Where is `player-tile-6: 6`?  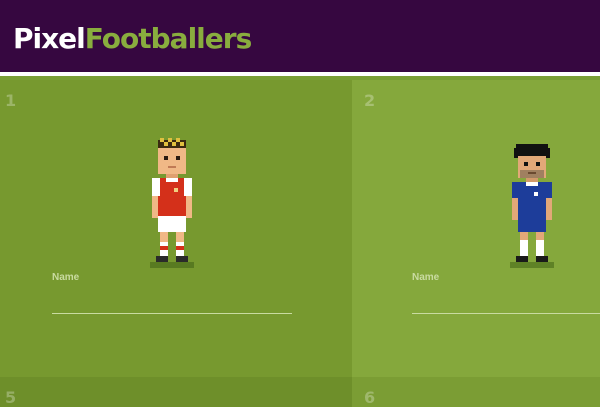
player-tile-6: 6 is located at coordinates (476, 392).